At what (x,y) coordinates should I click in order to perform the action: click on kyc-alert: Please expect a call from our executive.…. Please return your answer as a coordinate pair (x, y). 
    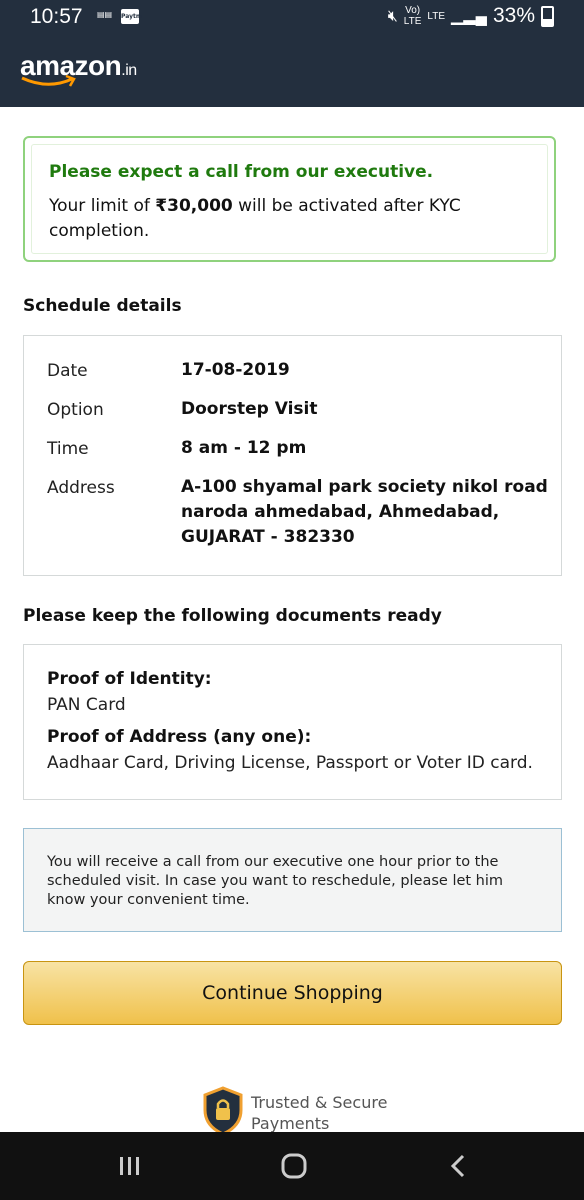
    Looking at the image, I should click on (289, 199).